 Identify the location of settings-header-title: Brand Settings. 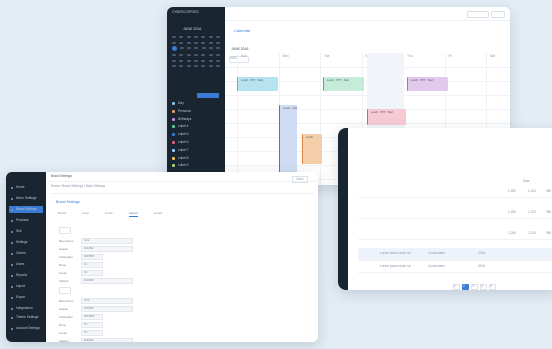
(61, 176).